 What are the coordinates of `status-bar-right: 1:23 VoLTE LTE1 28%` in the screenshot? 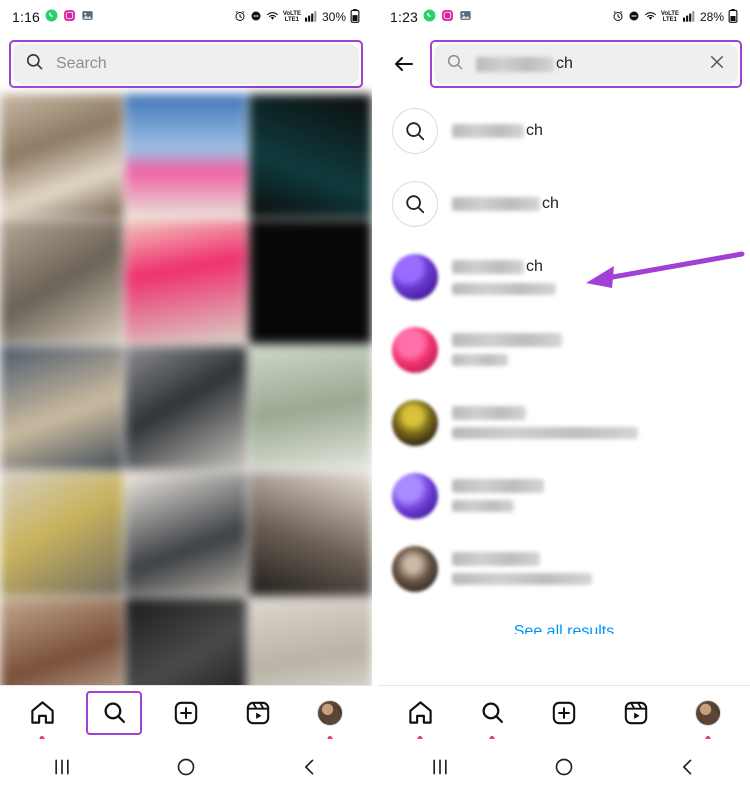 It's located at (564, 17).